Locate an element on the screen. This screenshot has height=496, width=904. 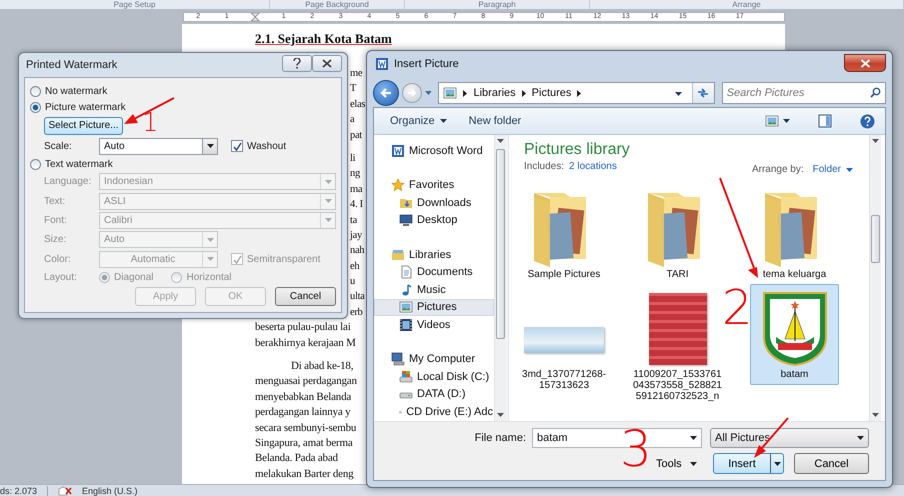
checkbox-label: Washout is located at coordinates (266, 146).